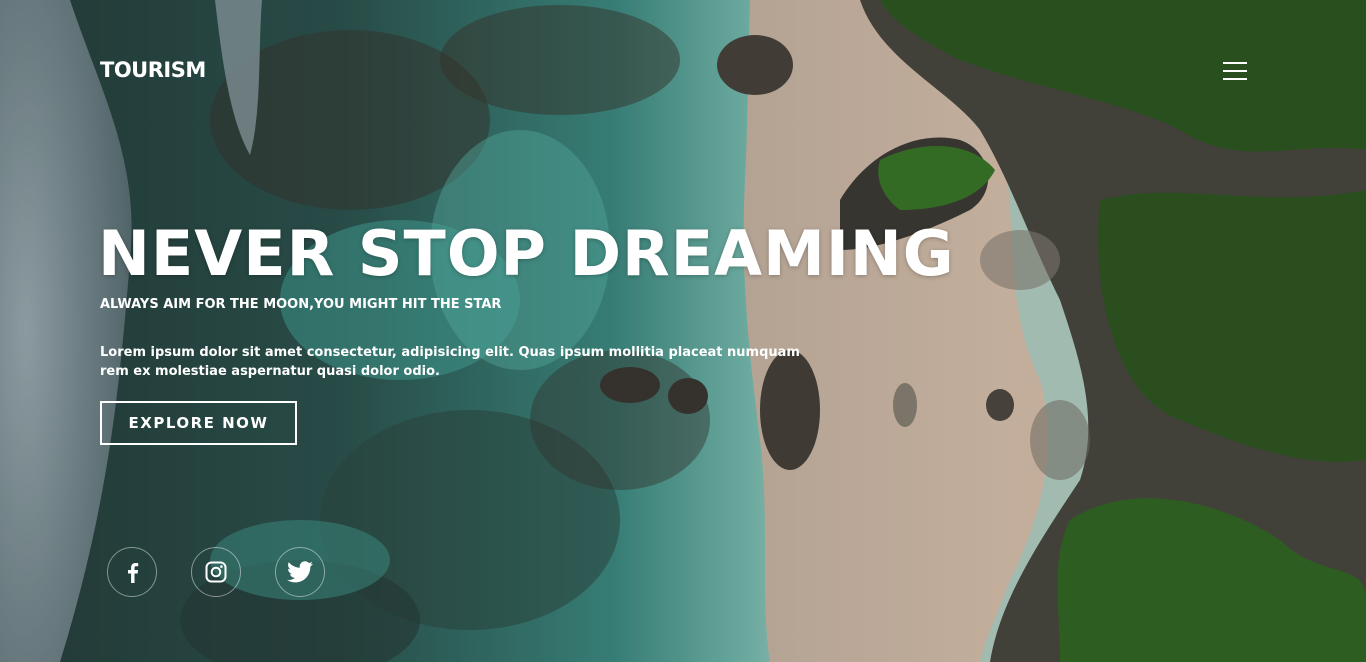 This screenshot has height=662, width=1366. Describe the element at coordinates (153, 70) in the screenshot. I see `site-logo: TOURISM` at that location.